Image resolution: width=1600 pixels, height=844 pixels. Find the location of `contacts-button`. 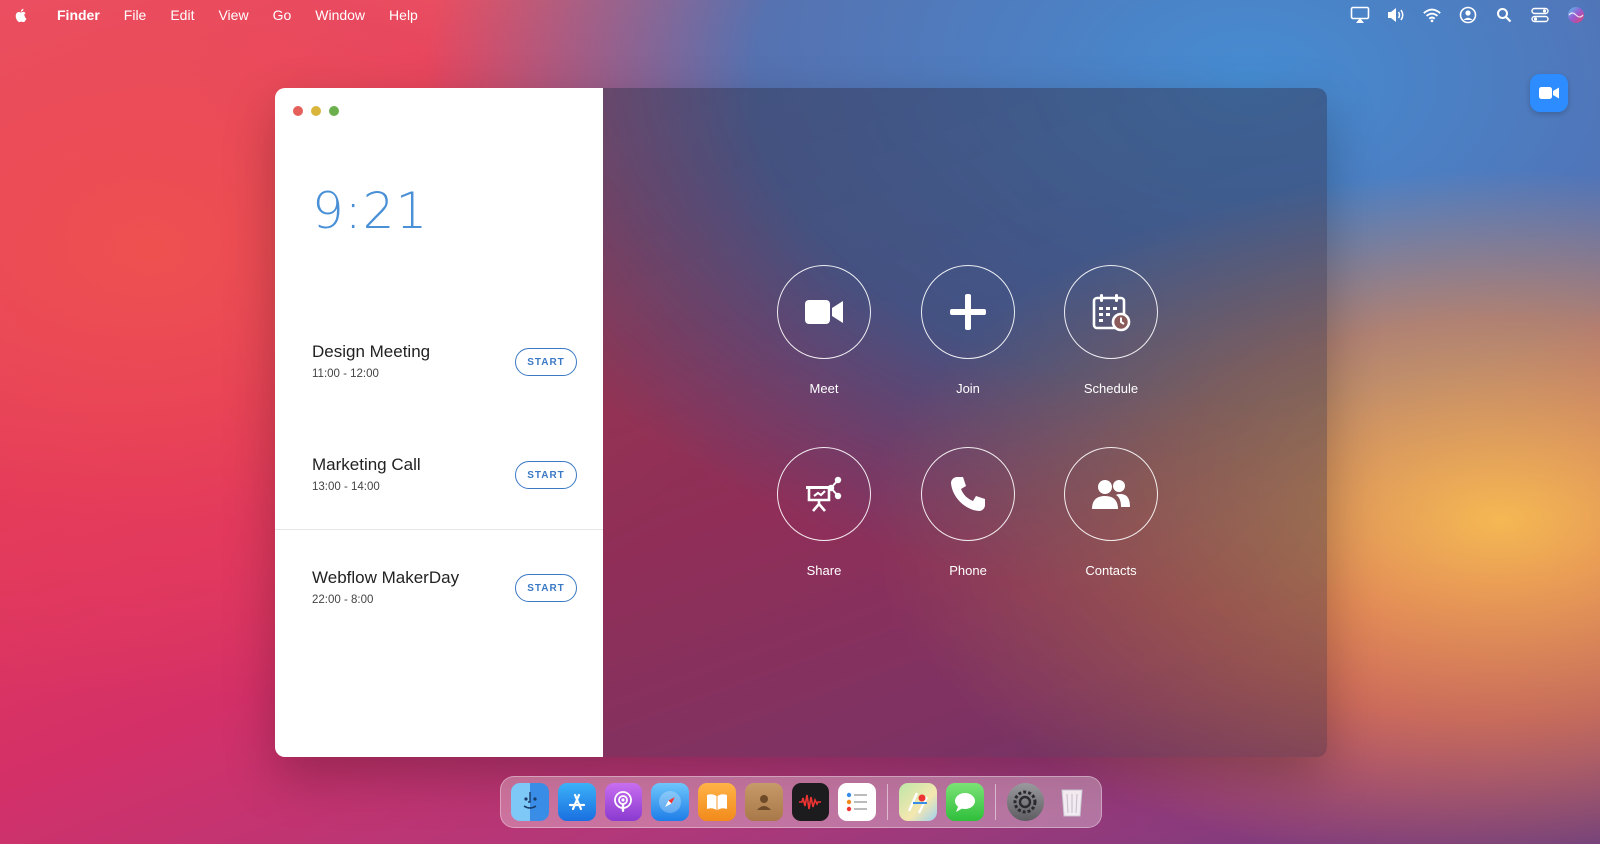

contacts-button is located at coordinates (1111, 494).